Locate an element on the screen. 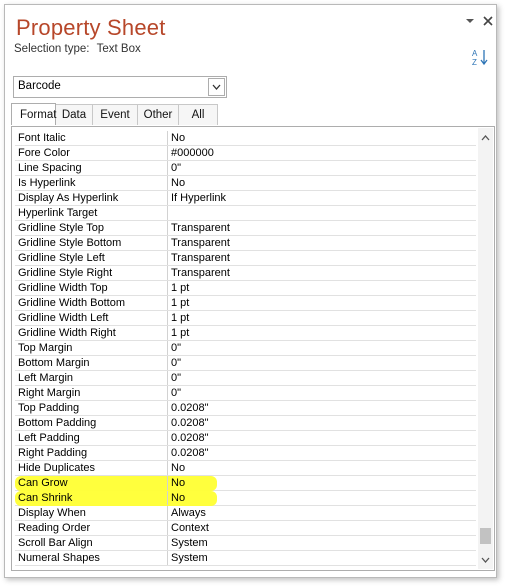 The image size is (507, 586). property-row: Can Shrink No is located at coordinates (245, 498).